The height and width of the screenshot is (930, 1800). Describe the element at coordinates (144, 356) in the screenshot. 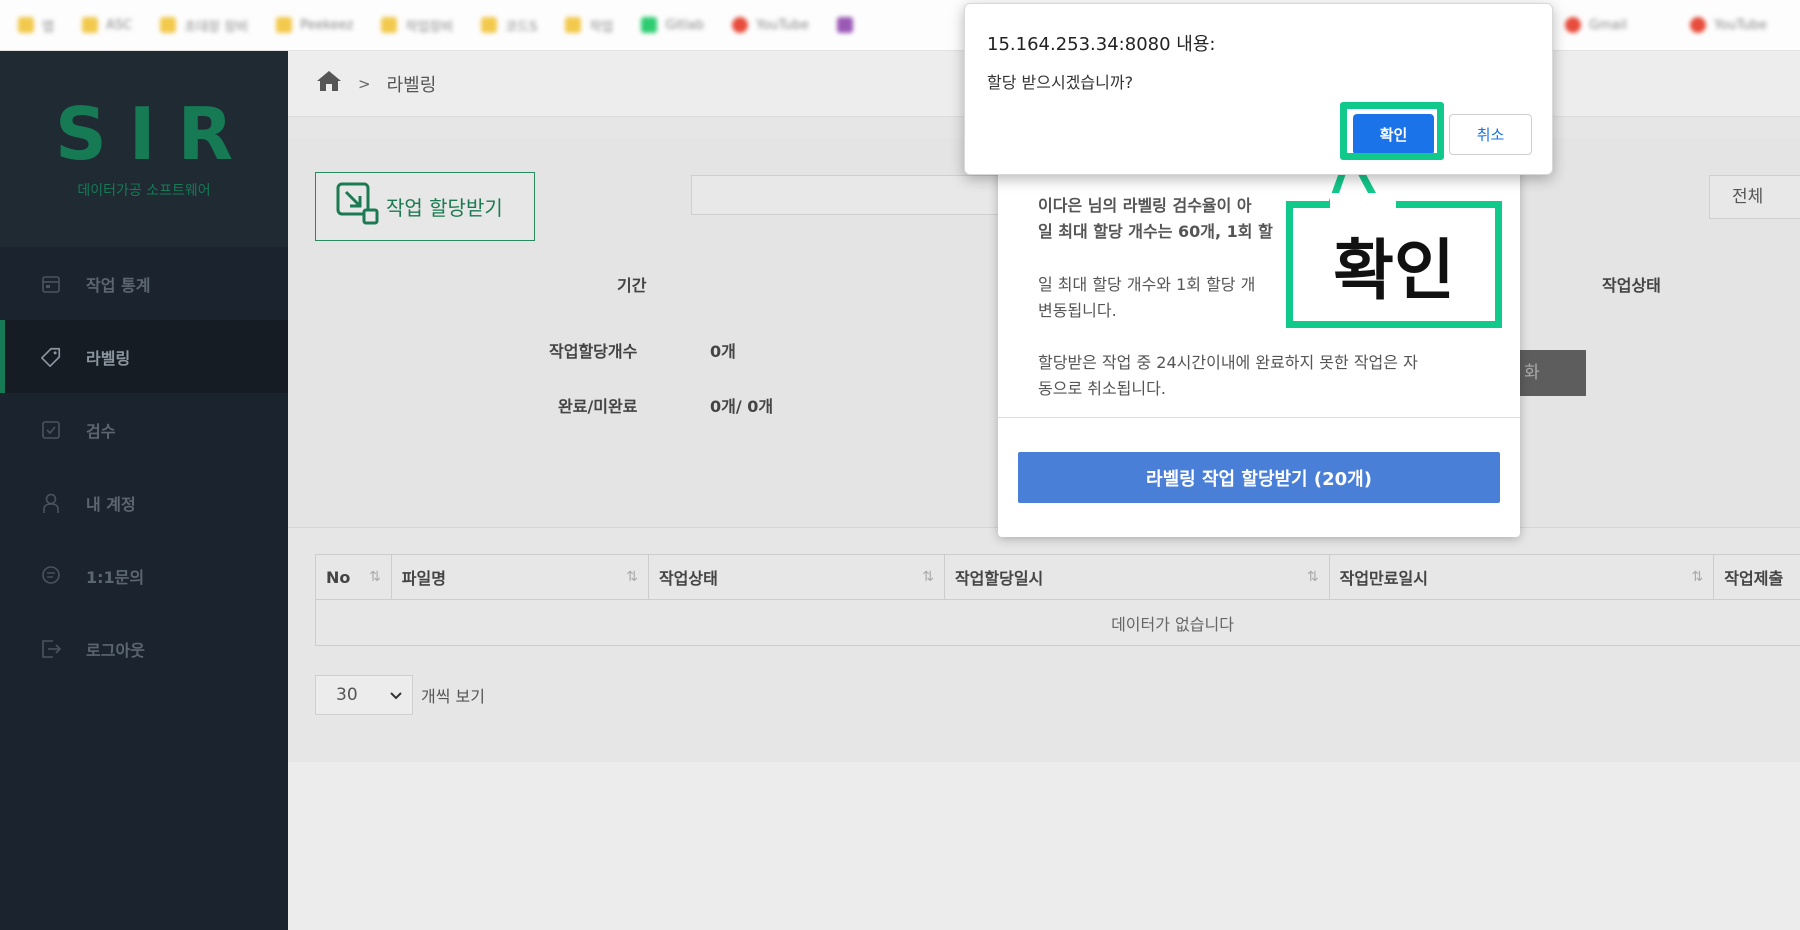

I see `sidebar-item-labeling: 라벨링` at that location.